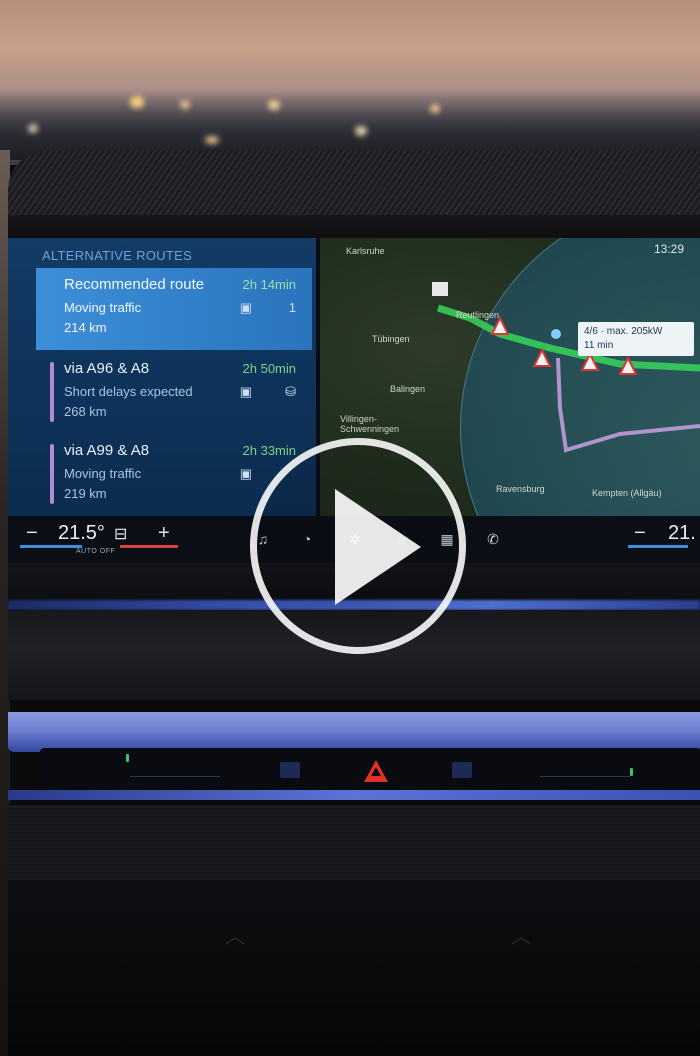 This screenshot has height=1056, width=700. I want to click on route-duration: 2h 50min, so click(269, 368).